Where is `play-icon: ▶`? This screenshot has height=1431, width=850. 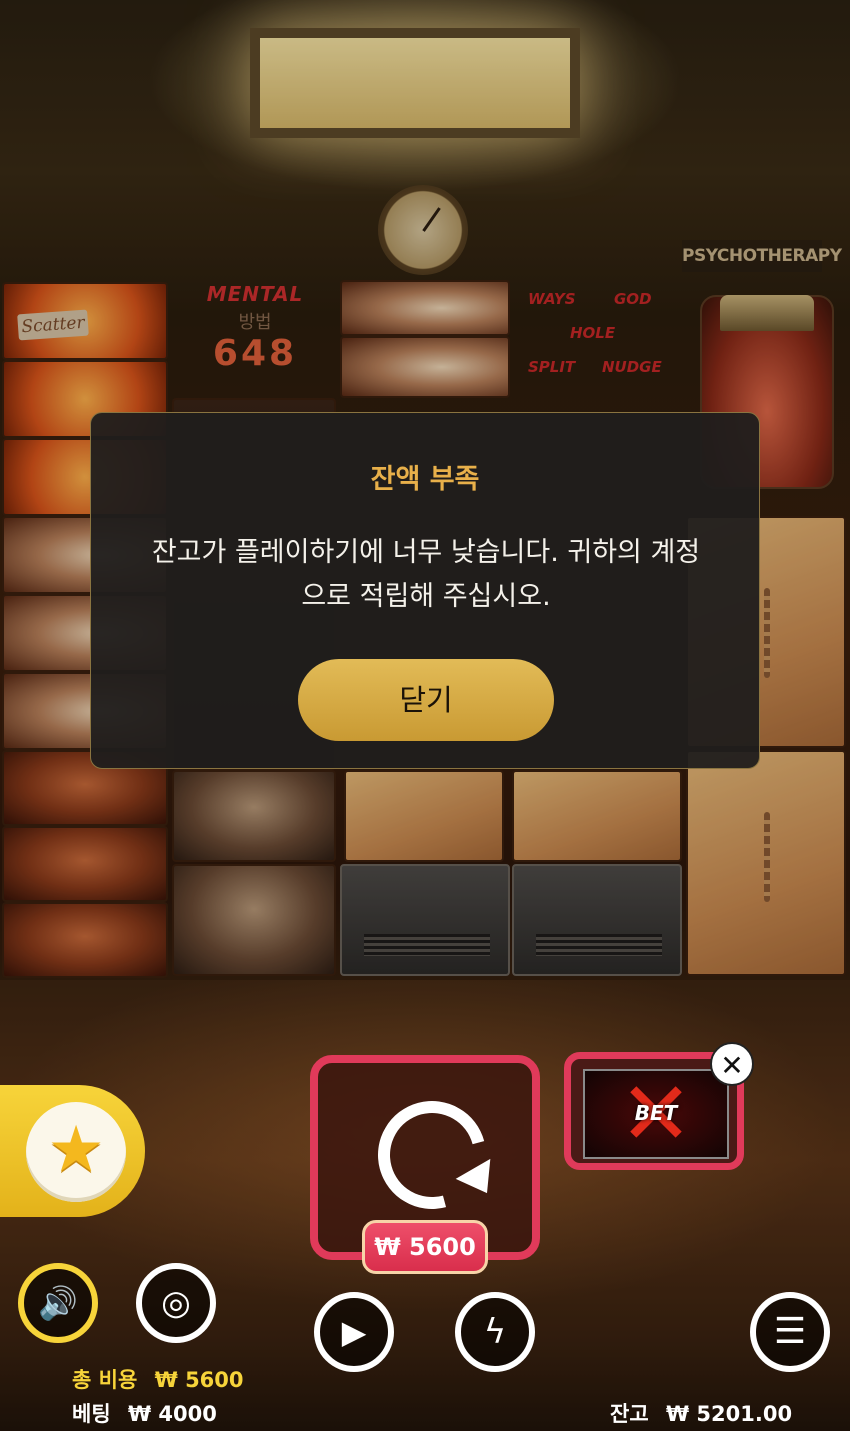 play-icon: ▶ is located at coordinates (354, 1332).